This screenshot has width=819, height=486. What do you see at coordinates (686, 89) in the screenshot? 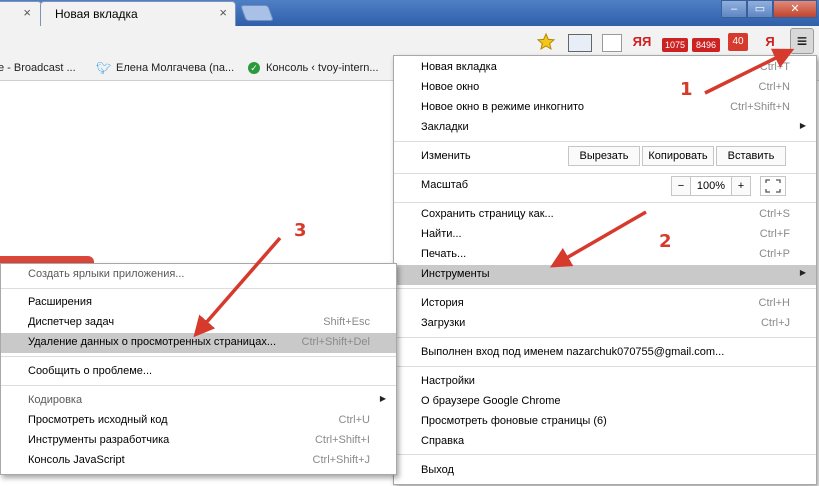
I see `annotation-number-1: 1` at bounding box center [686, 89].